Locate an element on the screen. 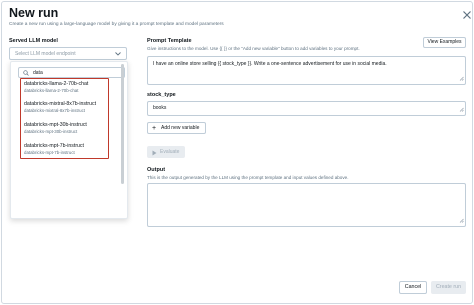 The image size is (474, 305). play-icon is located at coordinates (154, 155).